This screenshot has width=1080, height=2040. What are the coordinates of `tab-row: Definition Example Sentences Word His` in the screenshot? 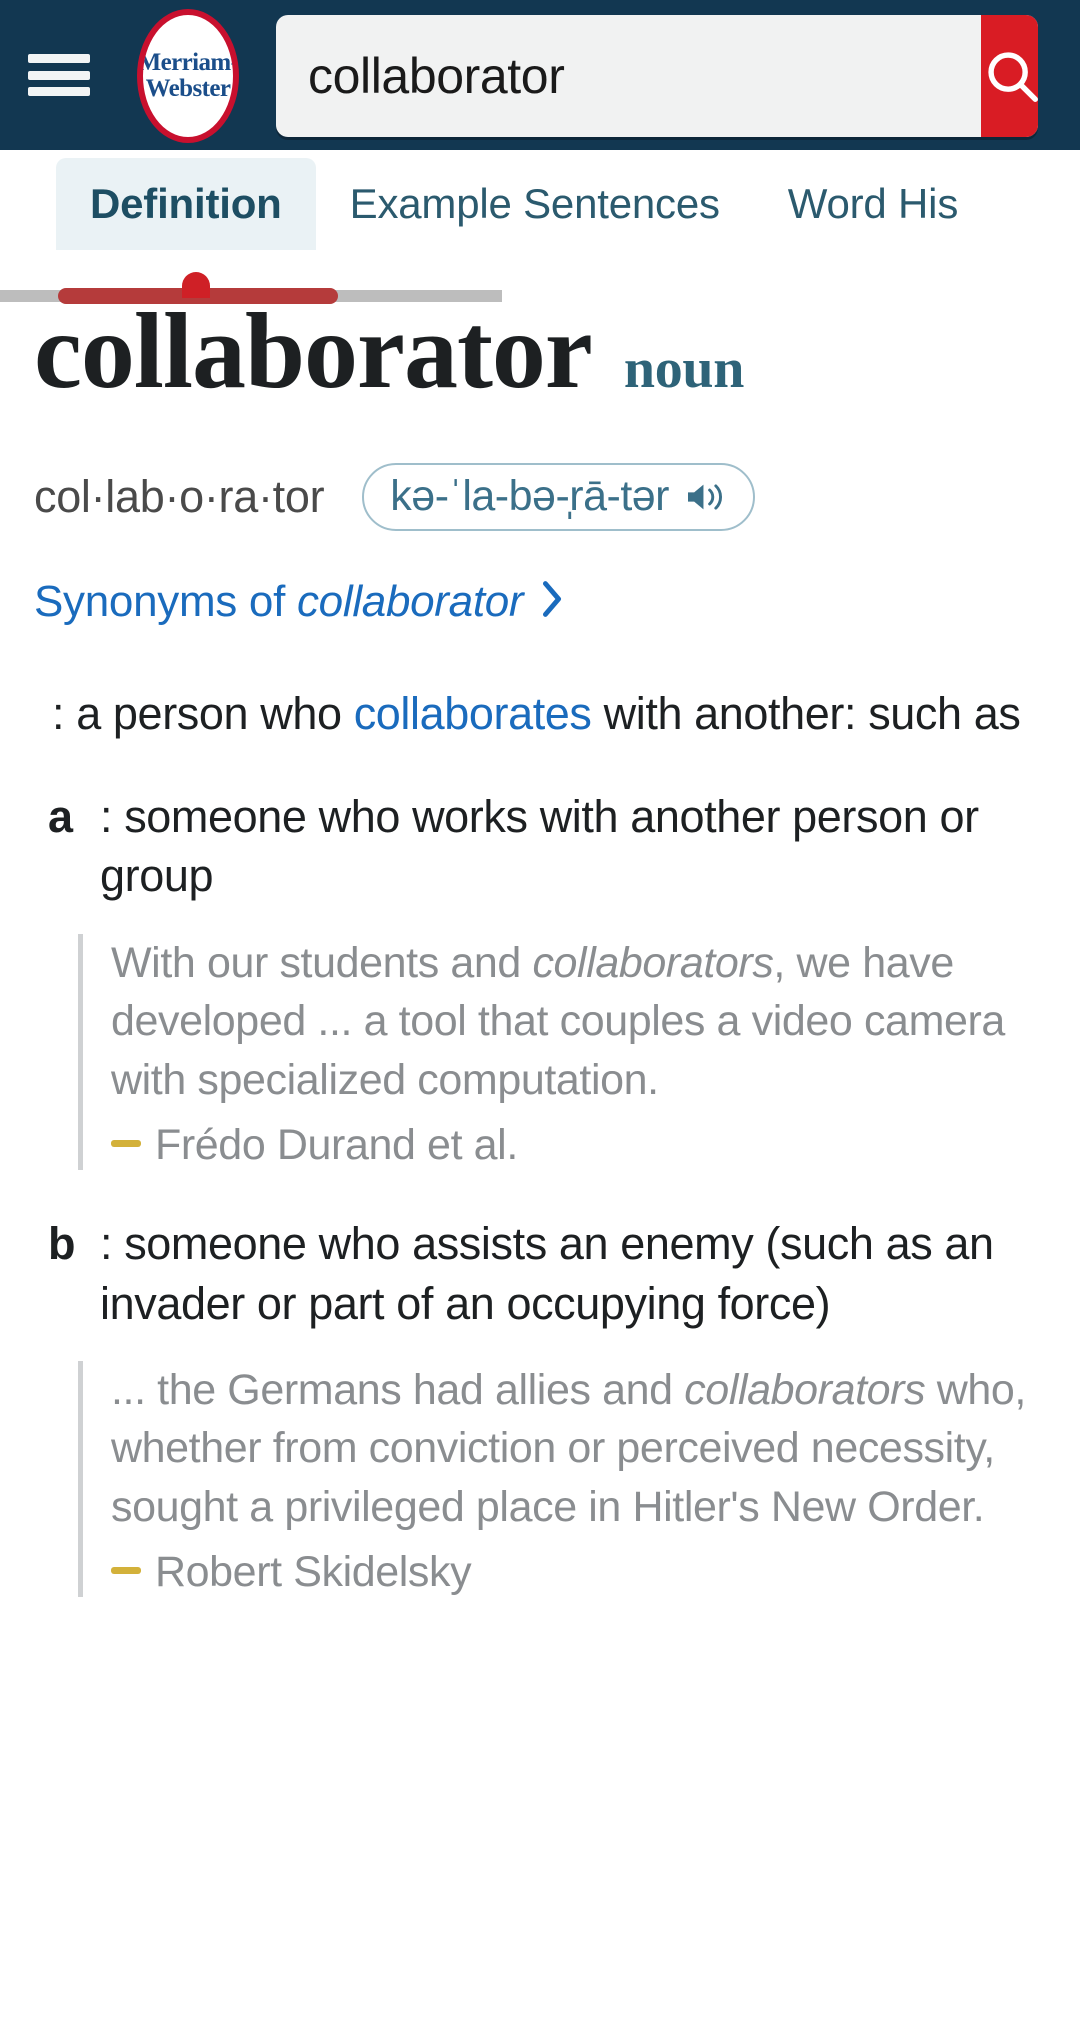 It's located at (496, 204).